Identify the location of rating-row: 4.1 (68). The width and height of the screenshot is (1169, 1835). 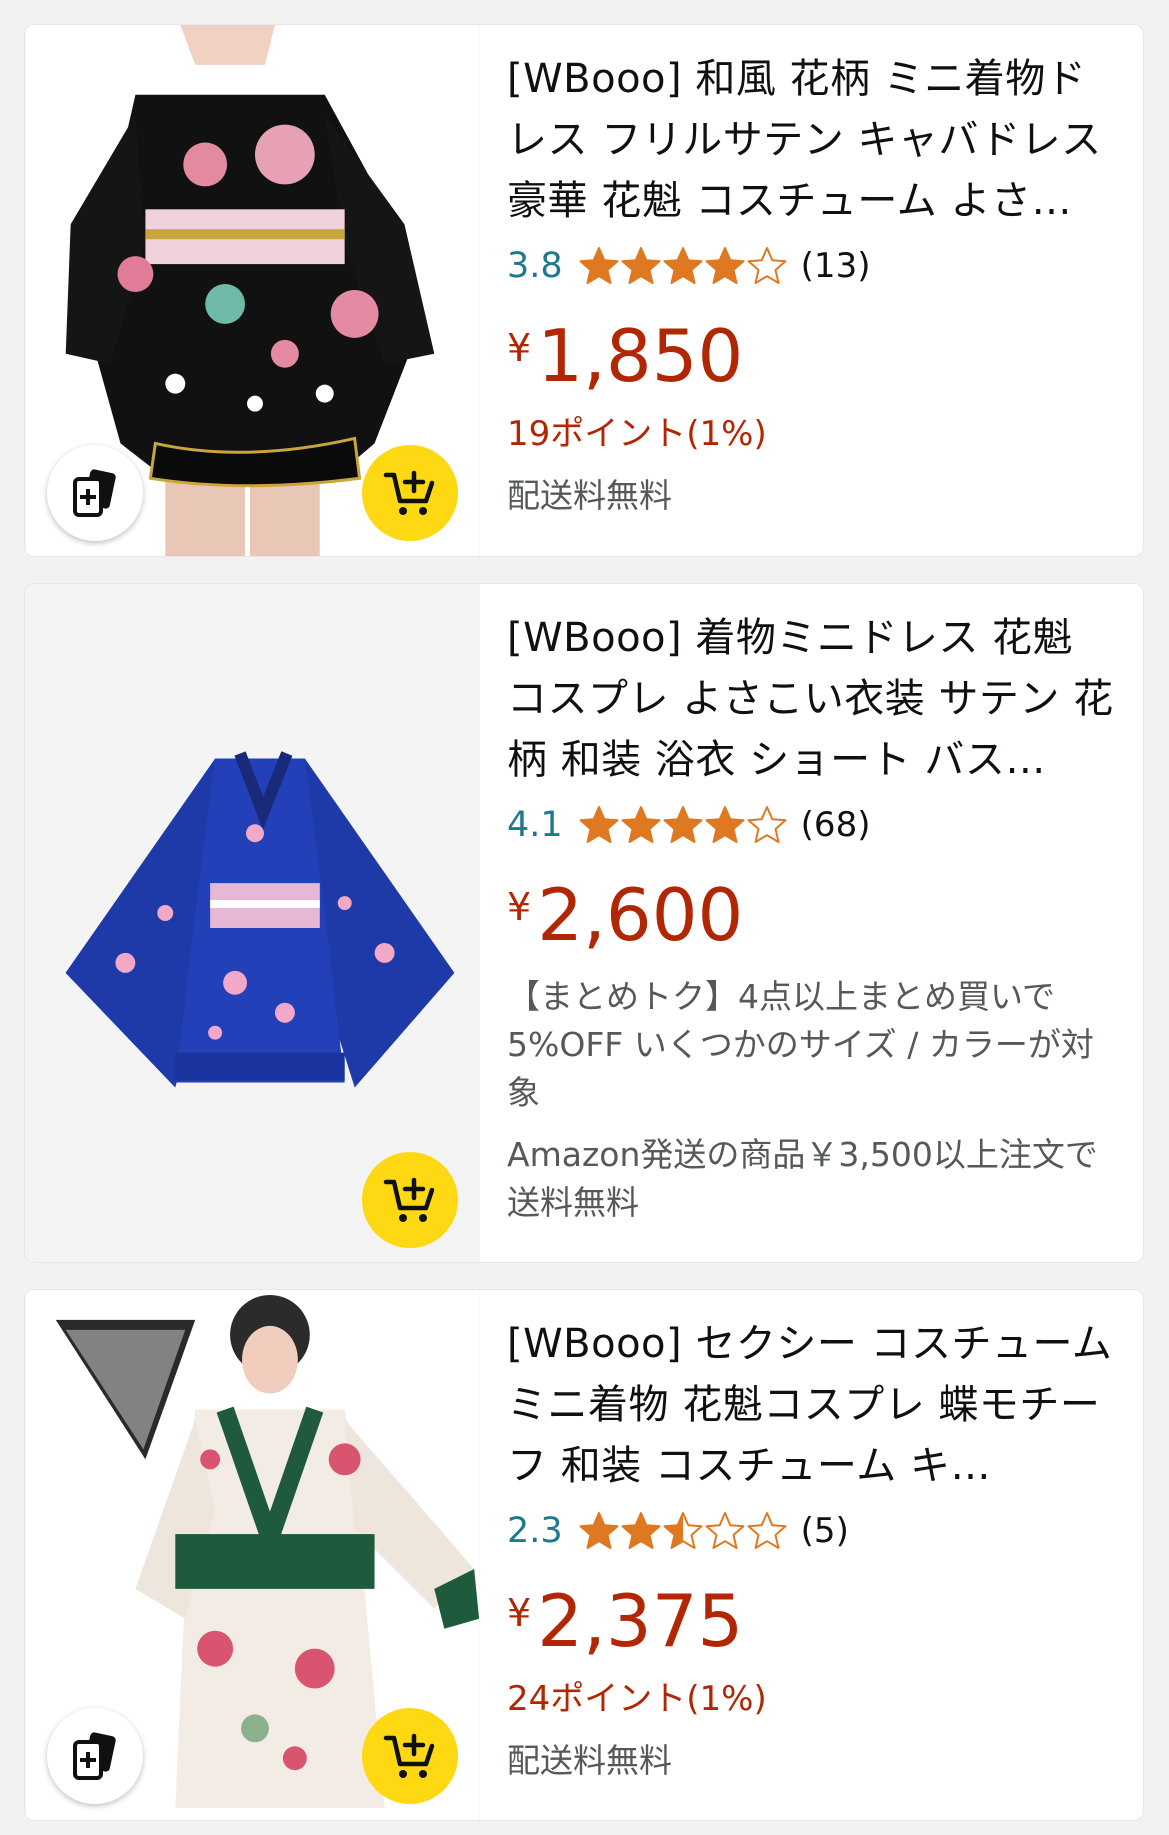
(811, 825).